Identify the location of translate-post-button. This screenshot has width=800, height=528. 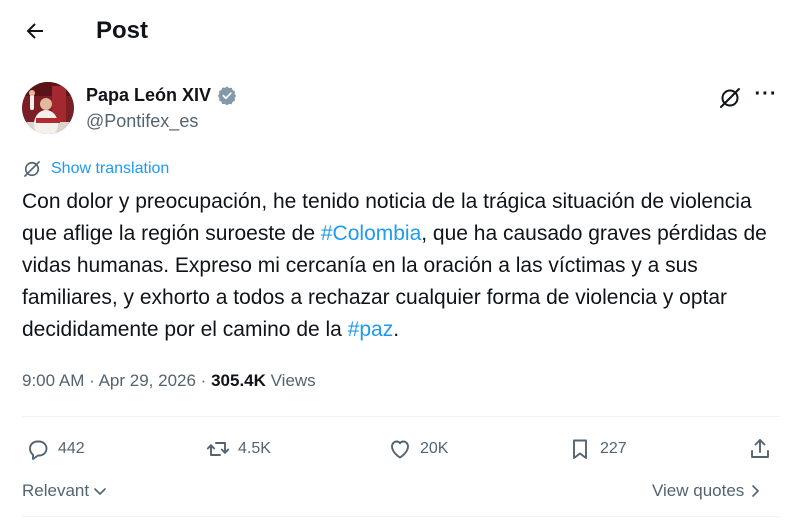
(730, 98).